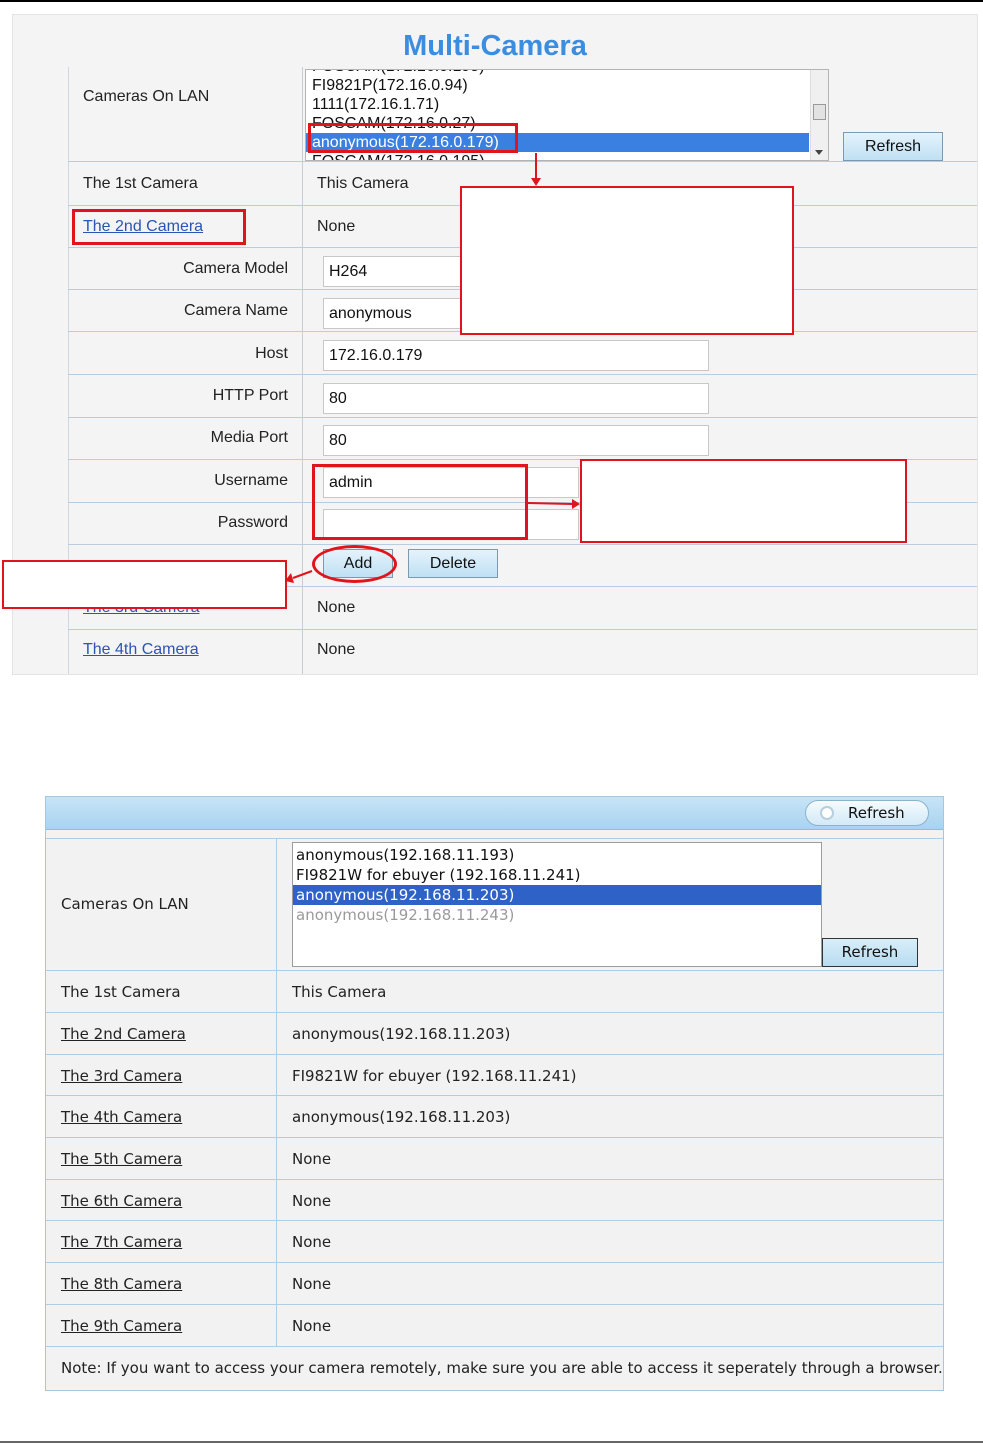  Describe the element at coordinates (434, 1076) in the screenshot. I see `third-camera-value: FI9821W for ebuyer (192.168.11.241)` at that location.